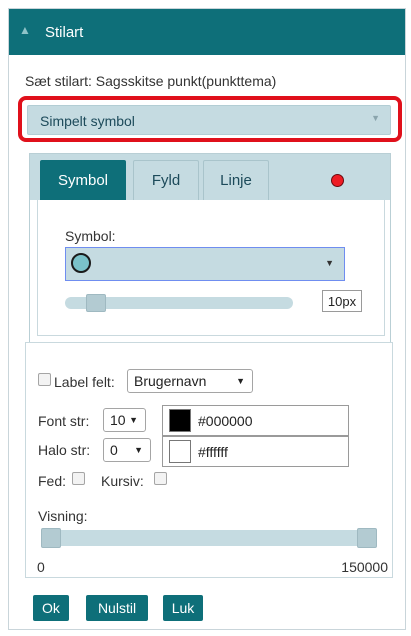 The width and height of the screenshot is (411, 636). I want to click on visibility-min-handle, so click(51, 538).